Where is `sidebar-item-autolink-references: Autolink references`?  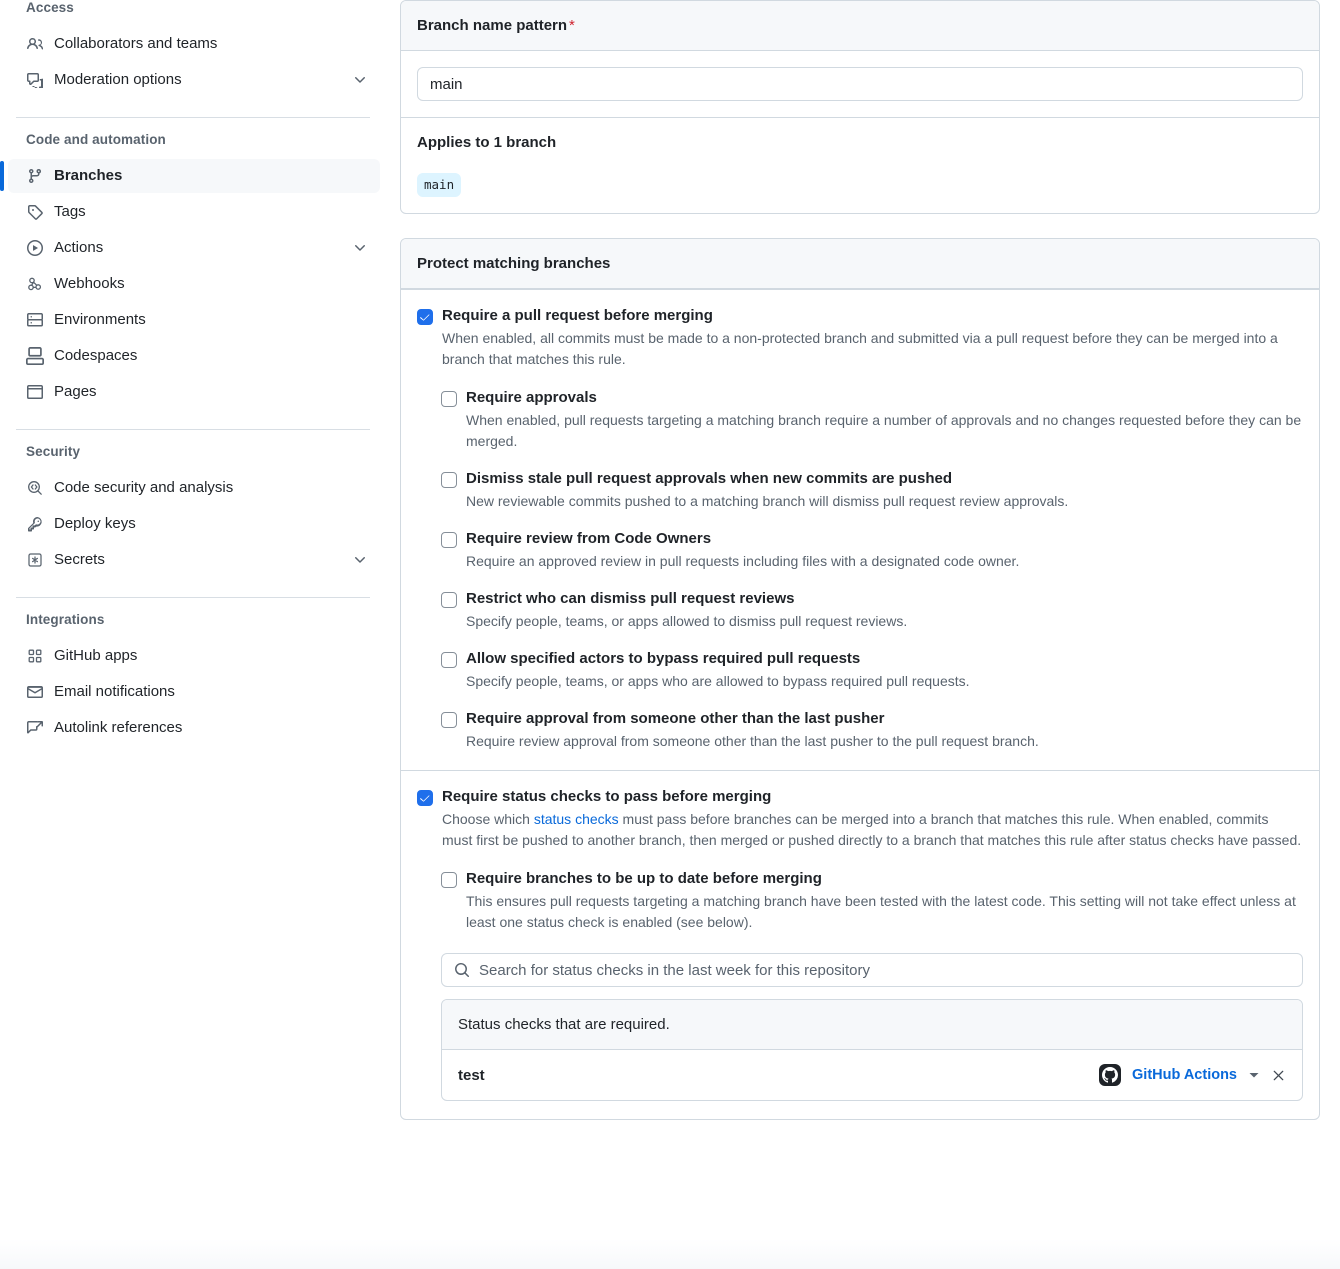
sidebar-item-autolink-references: Autolink references is located at coordinates (194, 728).